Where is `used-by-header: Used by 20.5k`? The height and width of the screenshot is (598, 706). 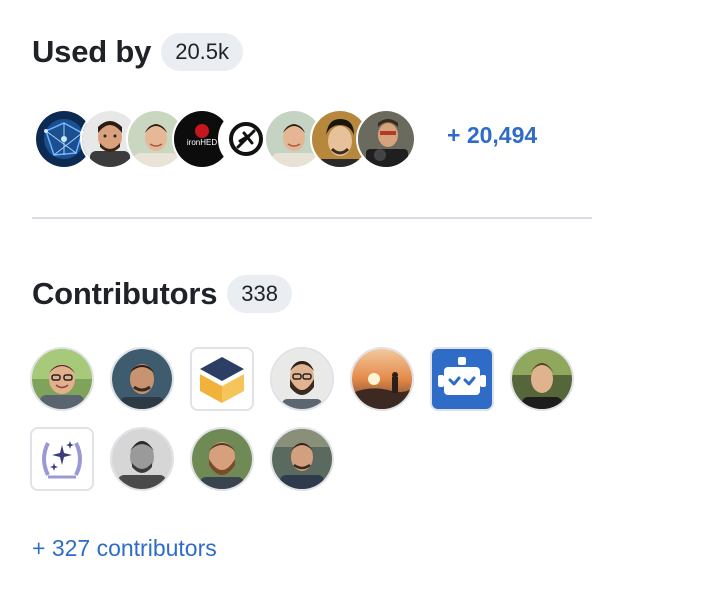 used-by-header: Used by 20.5k is located at coordinates (138, 52).